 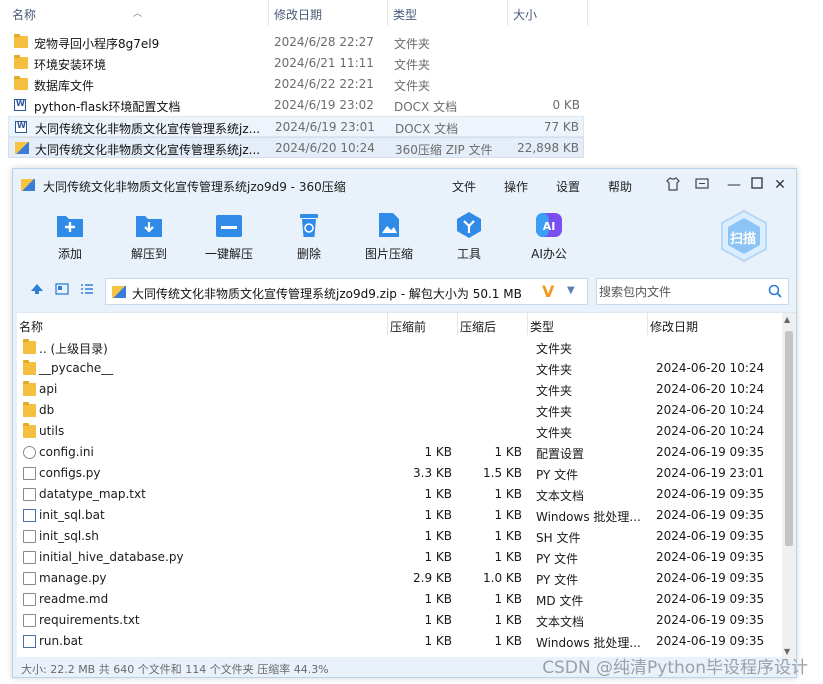 I want to click on search-box, so click(x=692, y=291).